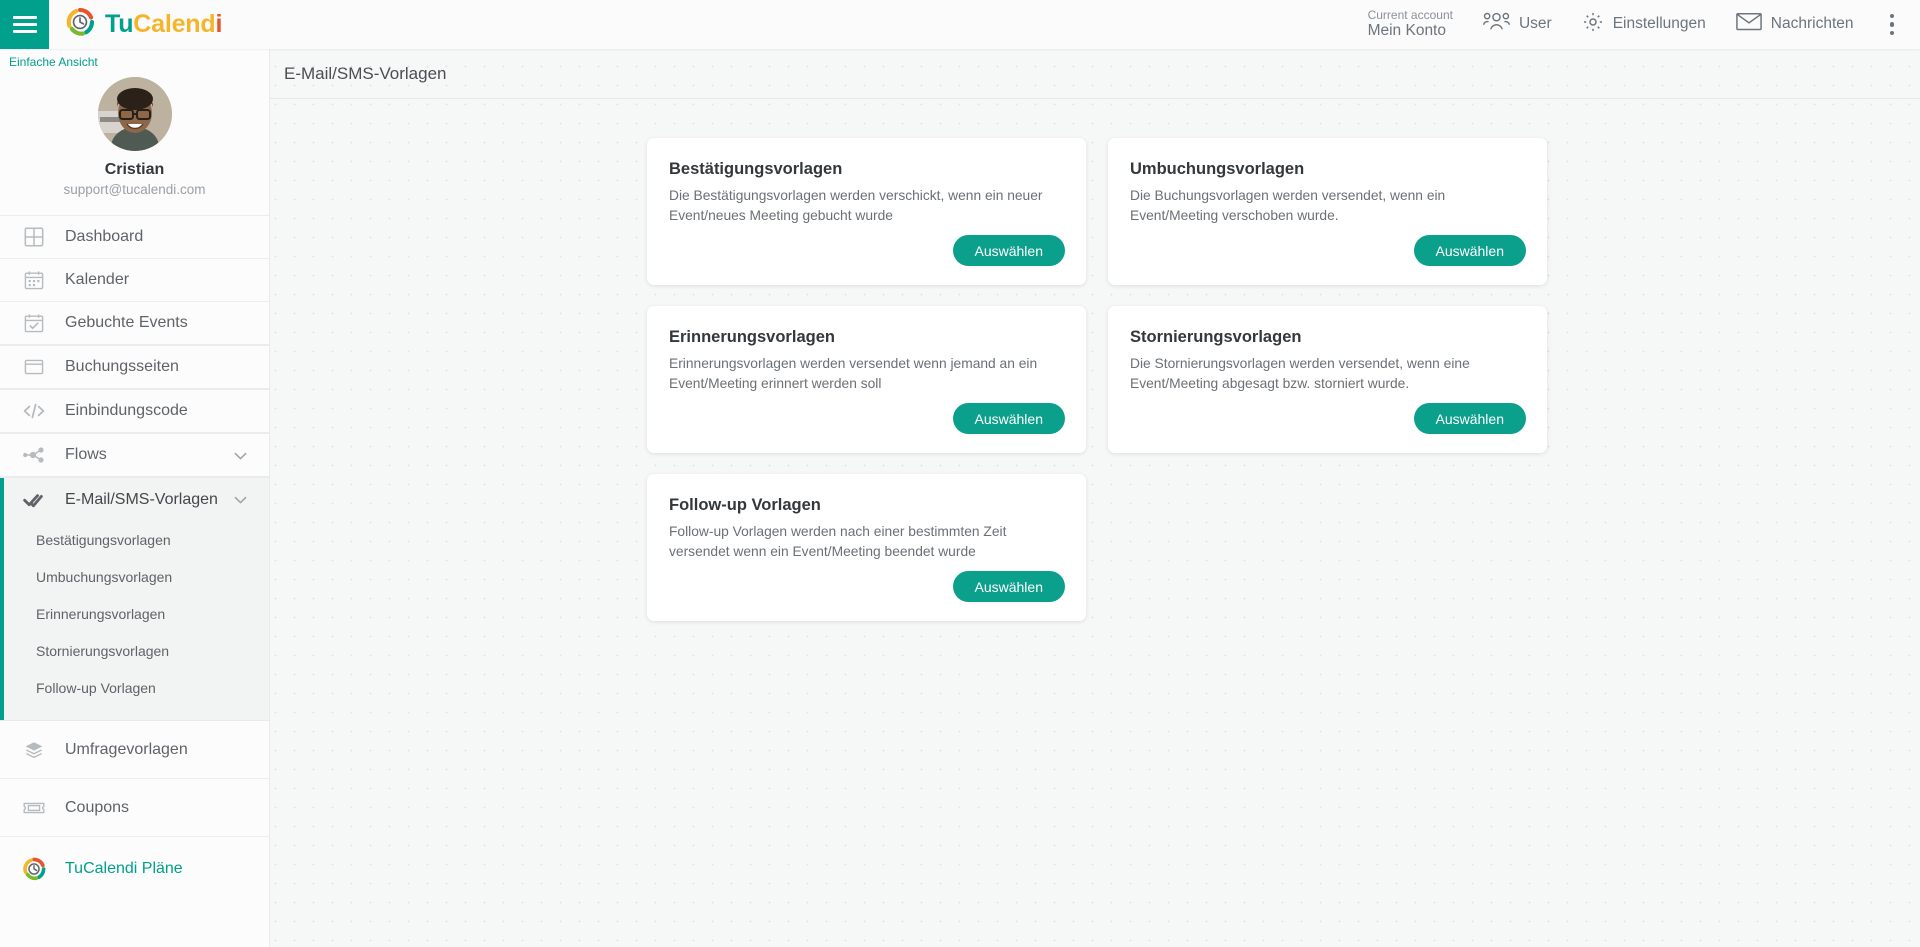 The height and width of the screenshot is (947, 1920). What do you see at coordinates (134, 650) in the screenshot?
I see `submenu-item-stornierungsvorlagen: Stornierungsvorlagen` at bounding box center [134, 650].